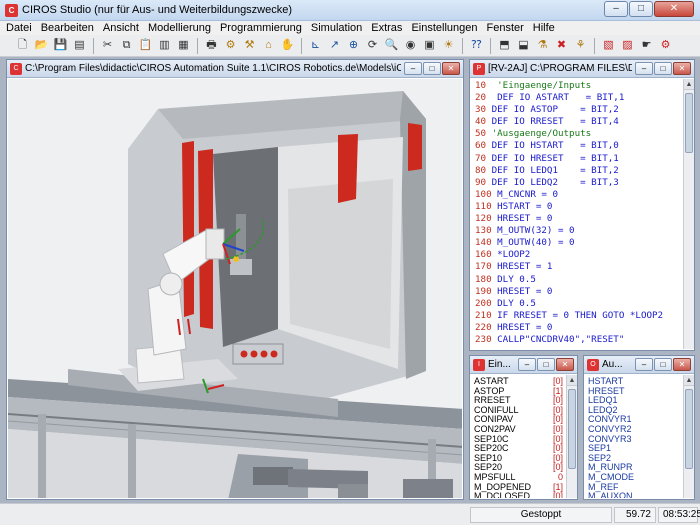 This screenshot has width=700, height=525. What do you see at coordinates (641, 9) in the screenshot?
I see `maximize-button: □` at bounding box center [641, 9].